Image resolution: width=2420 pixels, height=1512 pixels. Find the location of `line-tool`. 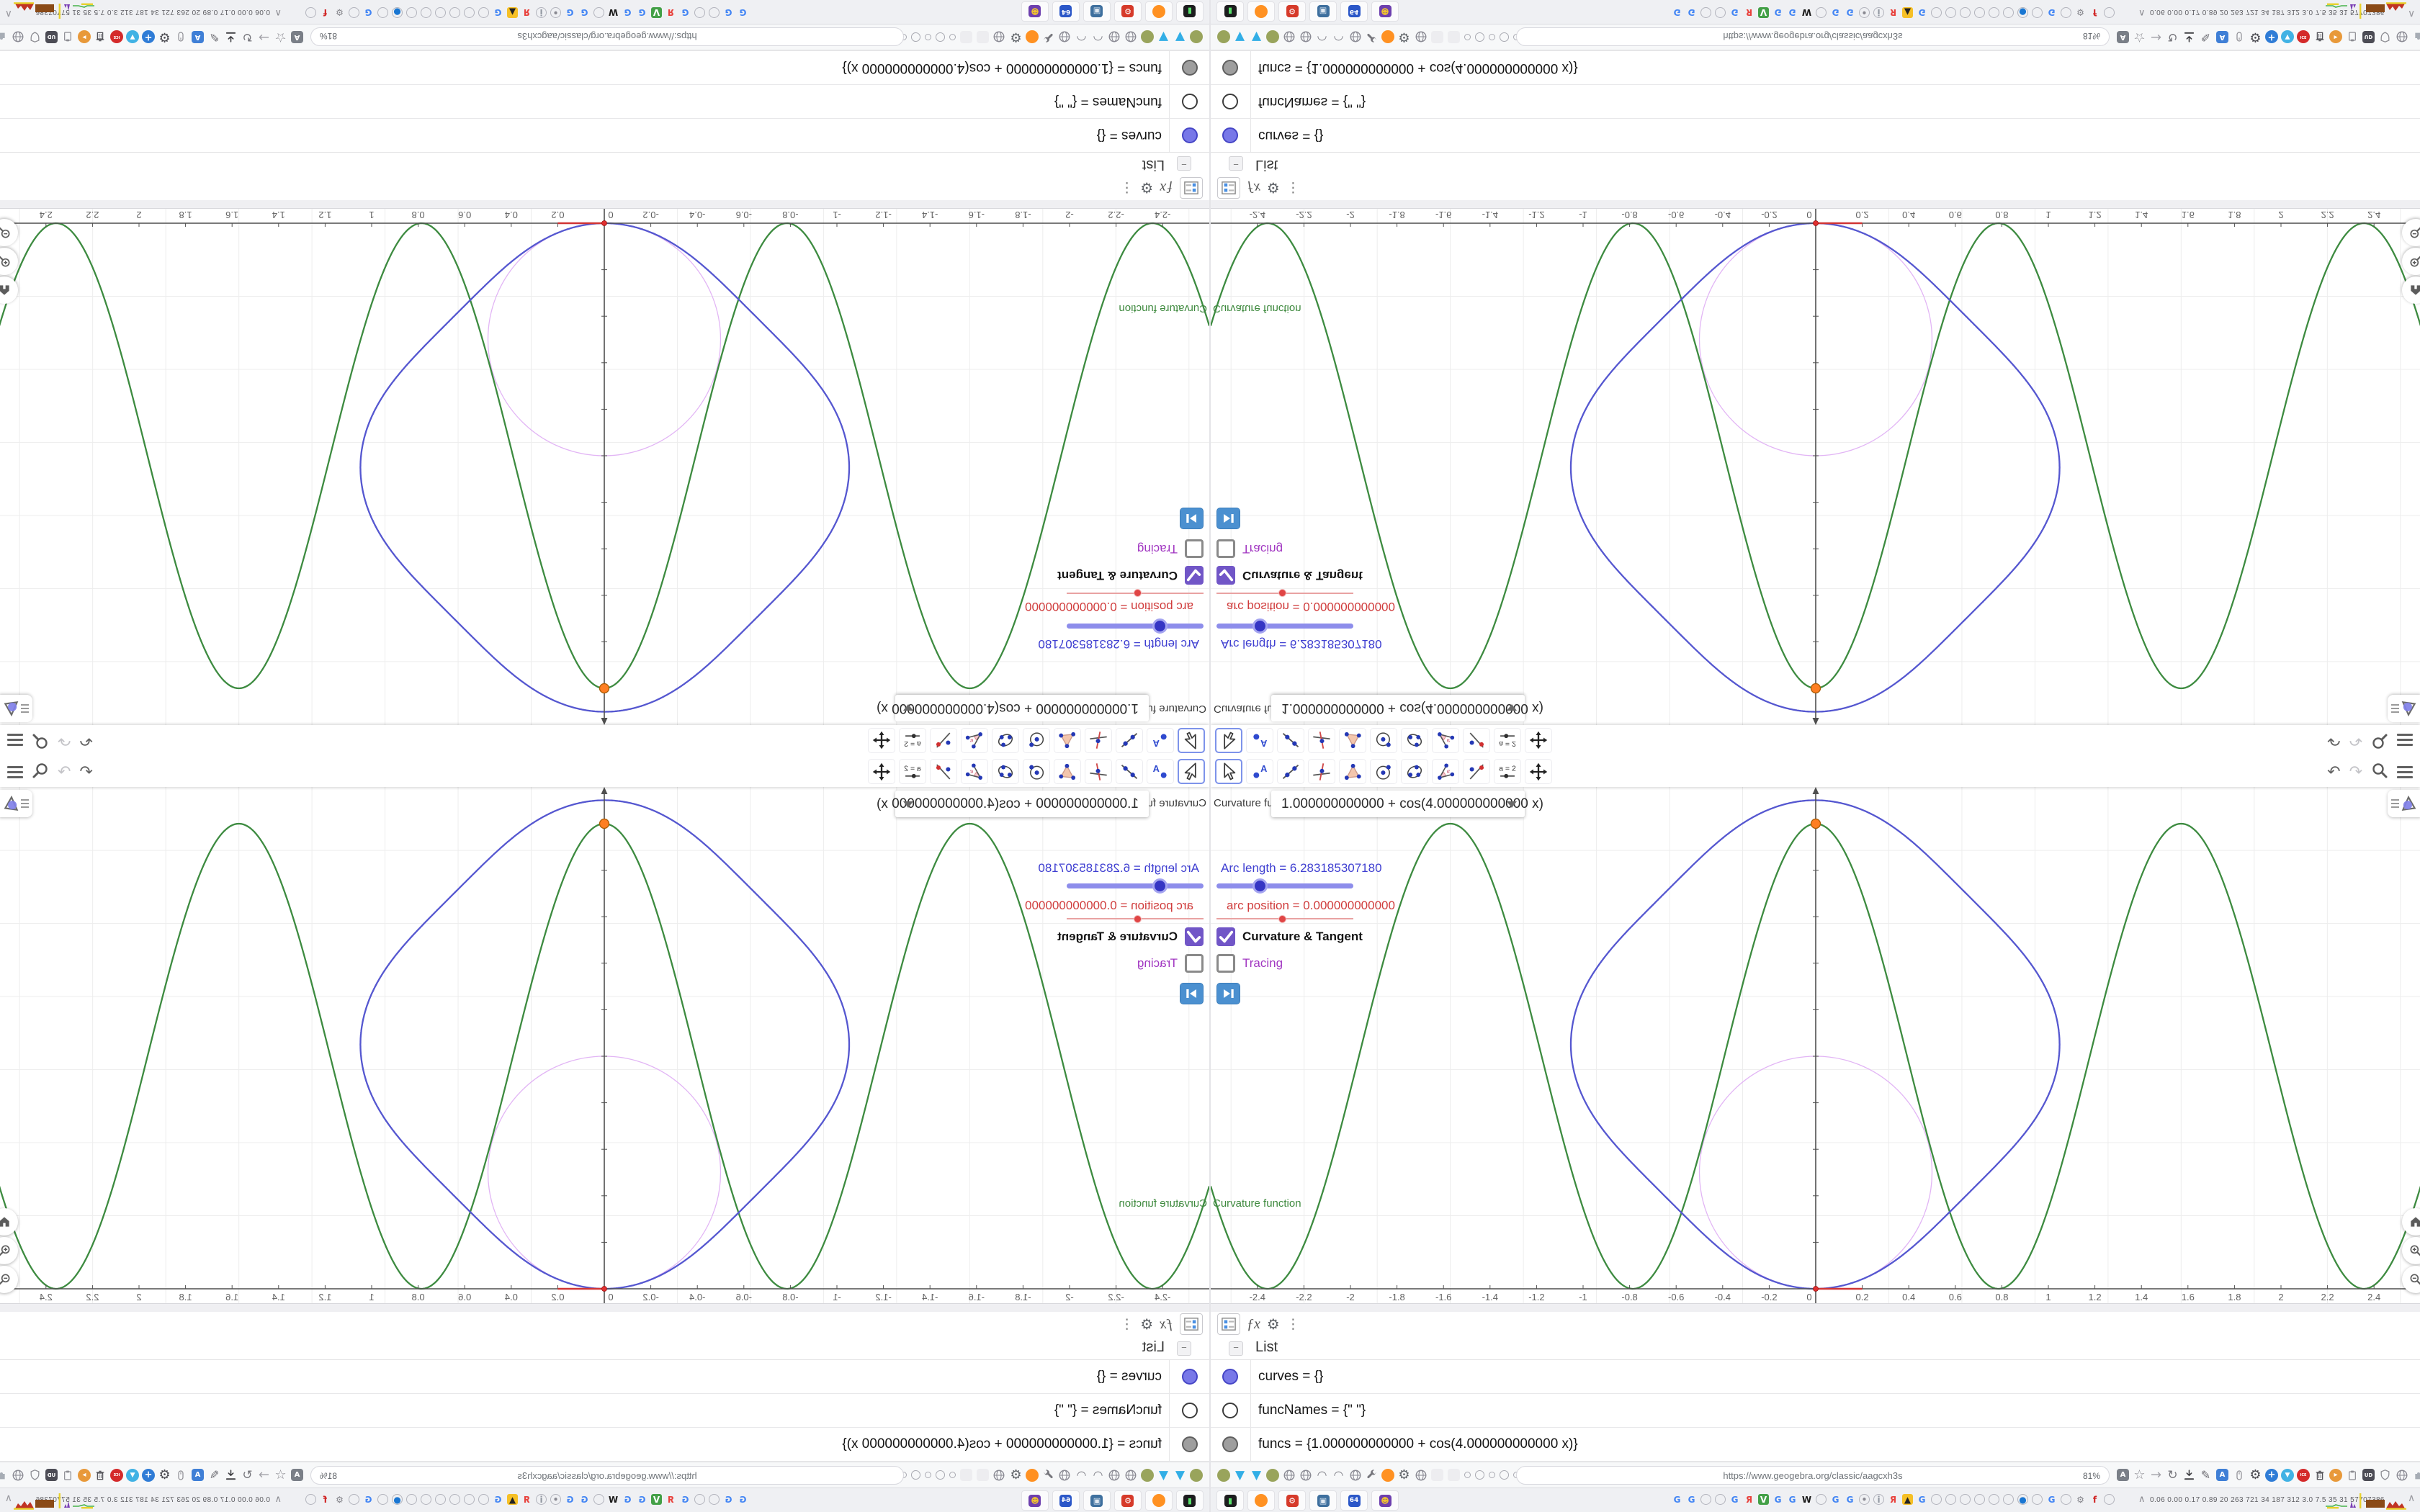

line-tool is located at coordinates (1290, 771).